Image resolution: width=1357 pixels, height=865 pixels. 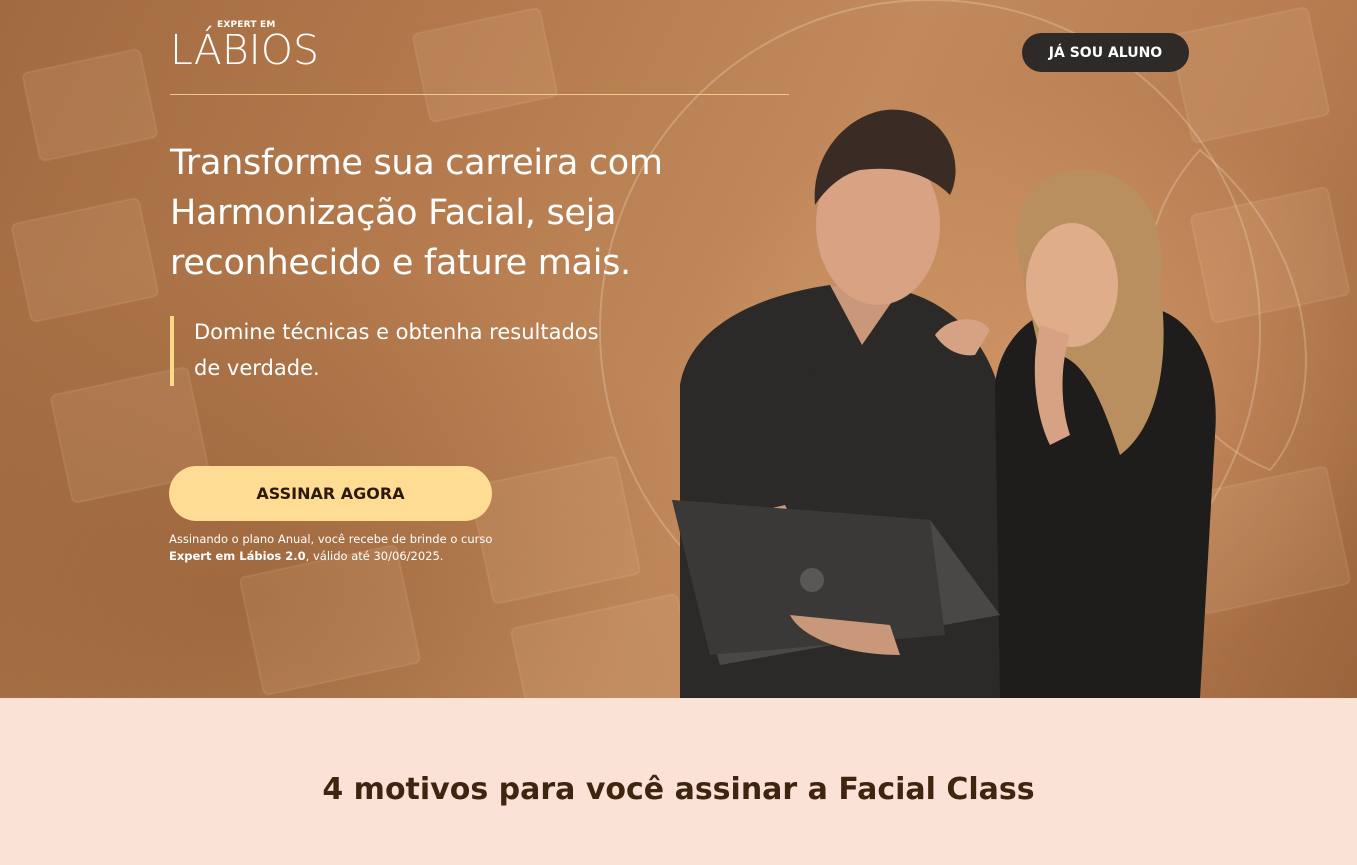 I want to click on subline-accent-bar, so click(x=172, y=351).